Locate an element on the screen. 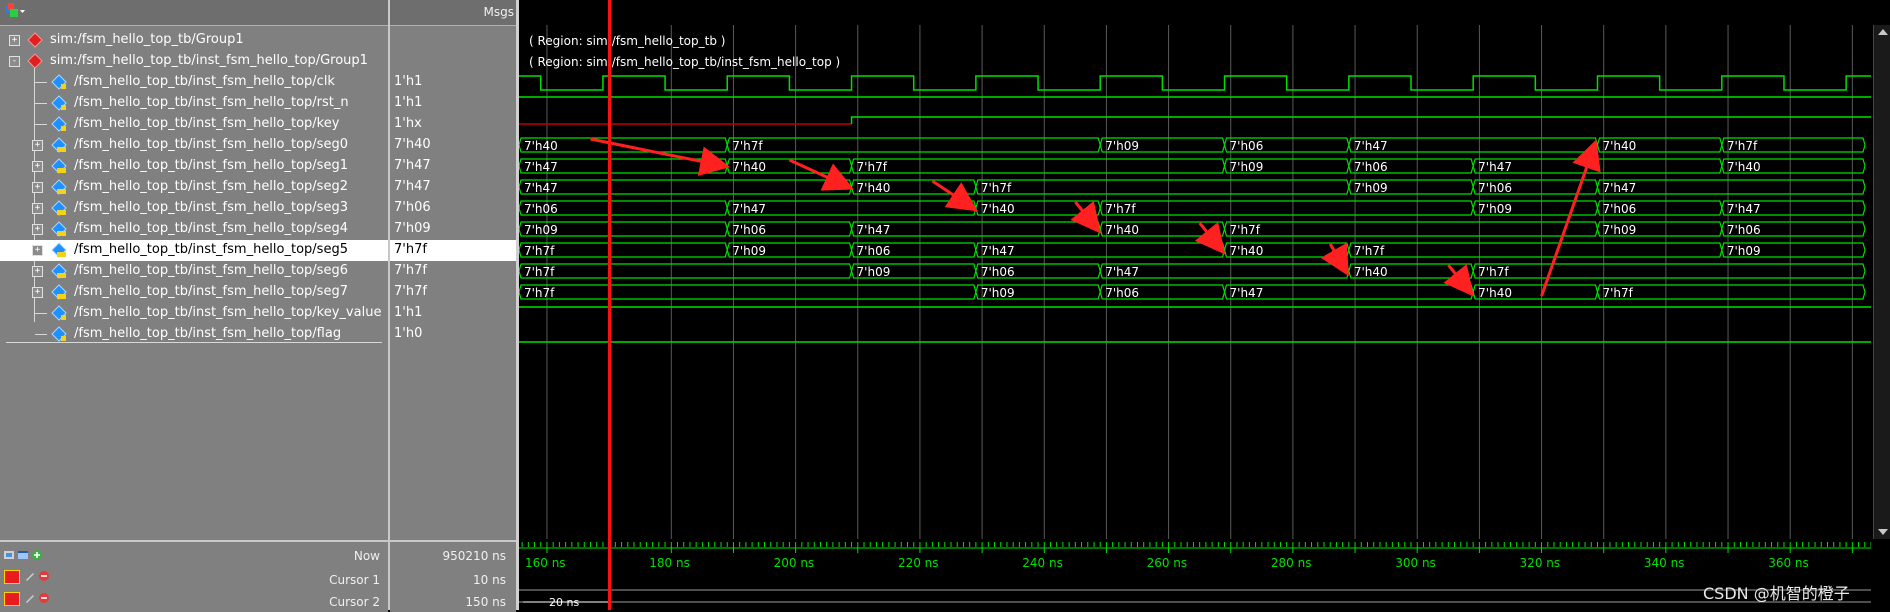 The width and height of the screenshot is (1890, 612). time-label: 240 ns is located at coordinates (1042, 563).